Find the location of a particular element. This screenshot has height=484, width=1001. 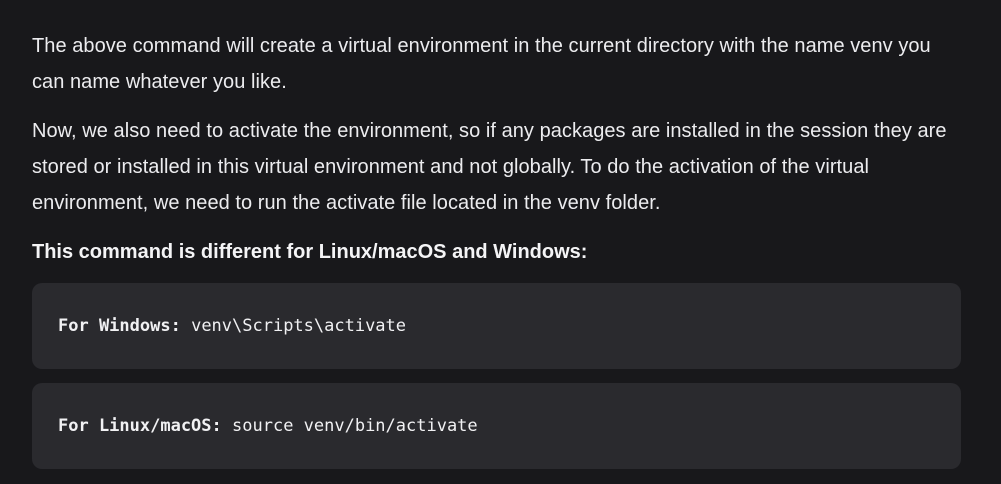

code-label-linux-macos: For Linux/macOS: is located at coordinates (140, 426).